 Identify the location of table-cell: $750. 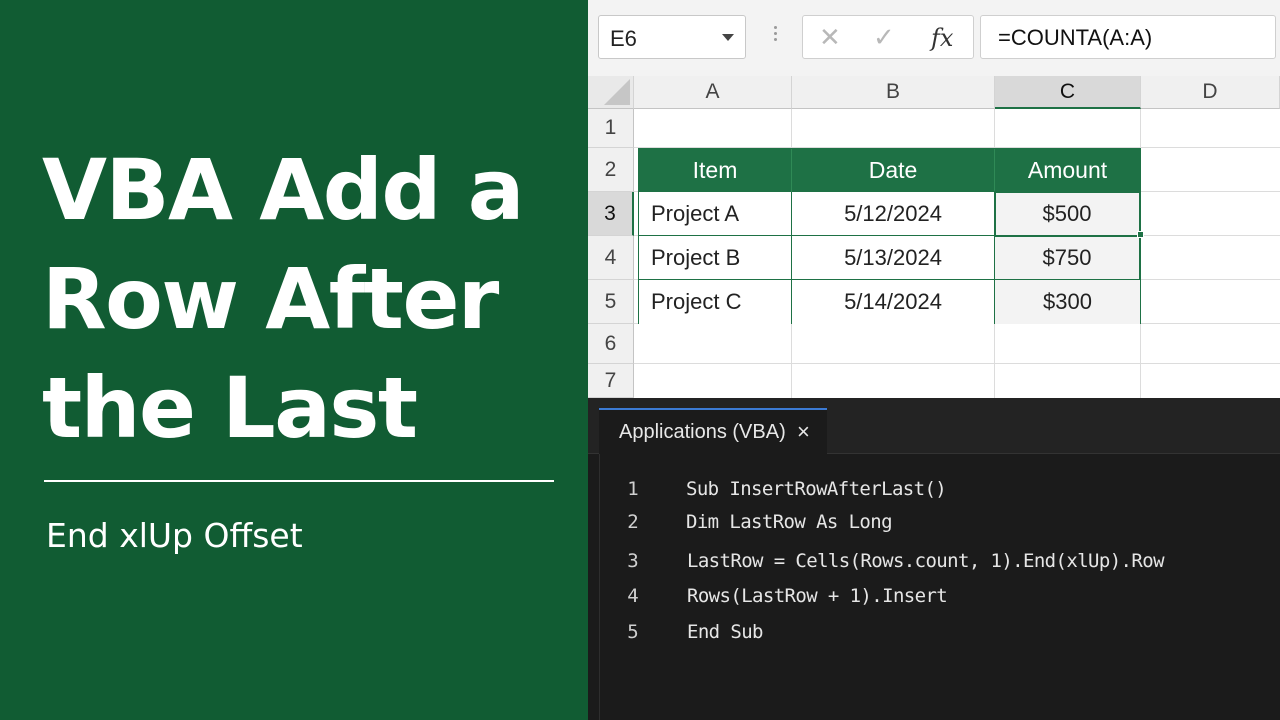
(1067, 258).